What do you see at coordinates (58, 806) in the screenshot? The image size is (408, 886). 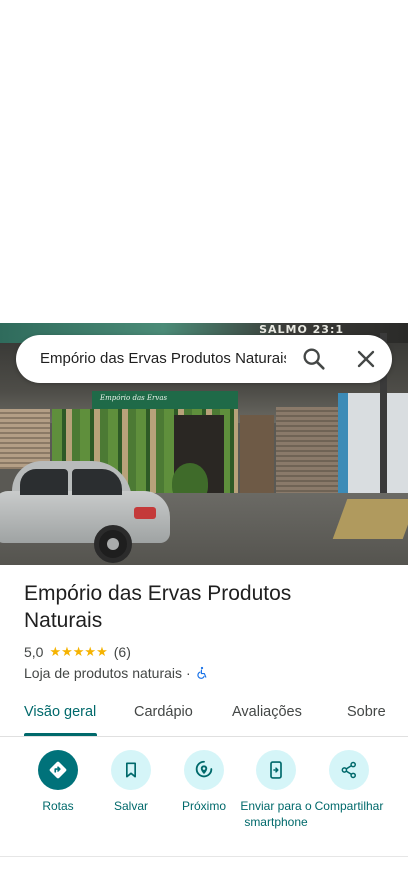 I see `directions-label: Rotas` at bounding box center [58, 806].